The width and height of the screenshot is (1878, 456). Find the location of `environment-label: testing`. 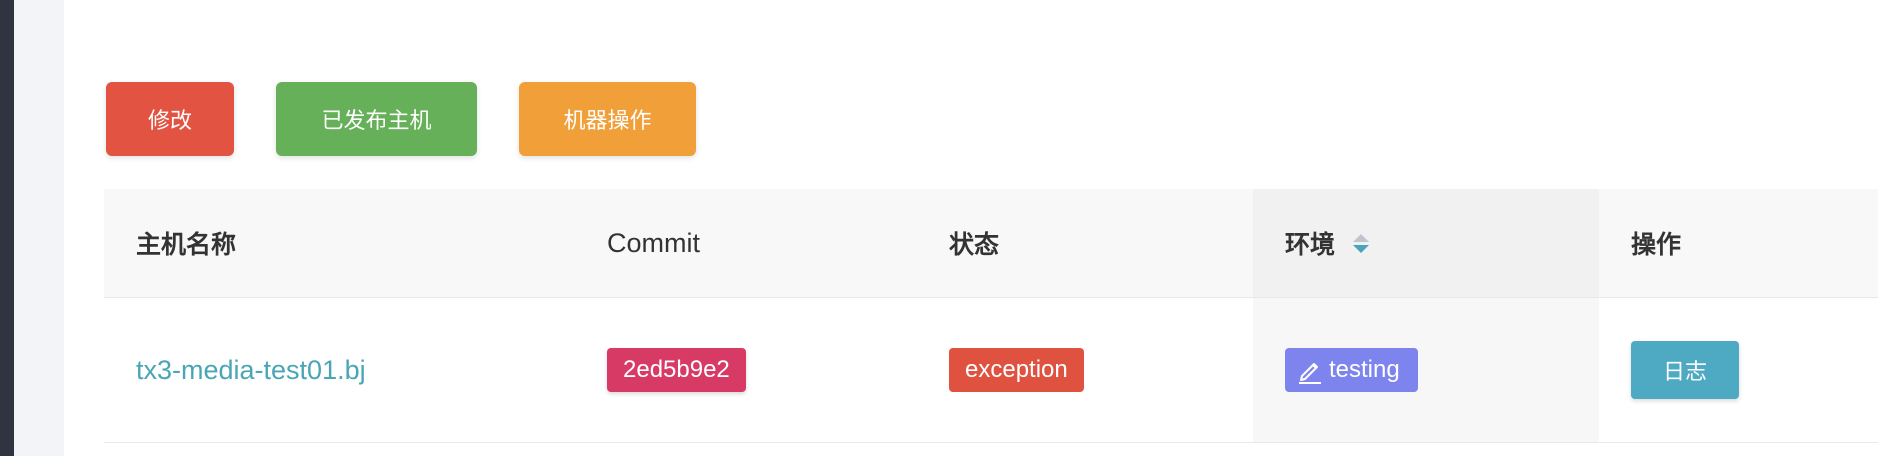

environment-label: testing is located at coordinates (1364, 369).